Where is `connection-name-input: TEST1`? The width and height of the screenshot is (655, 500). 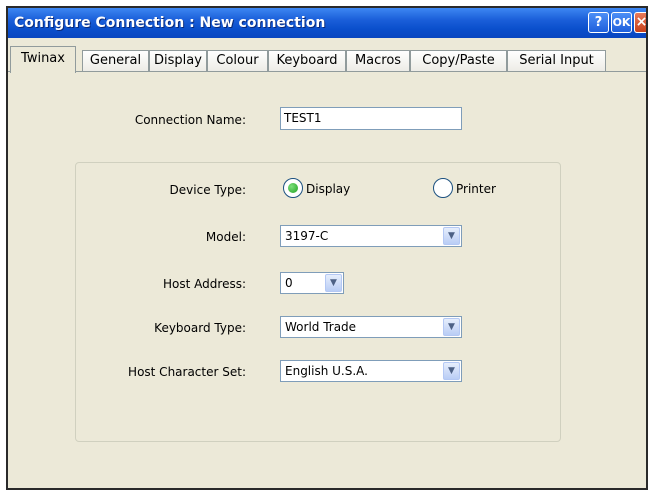
connection-name-input: TEST1 is located at coordinates (371, 118).